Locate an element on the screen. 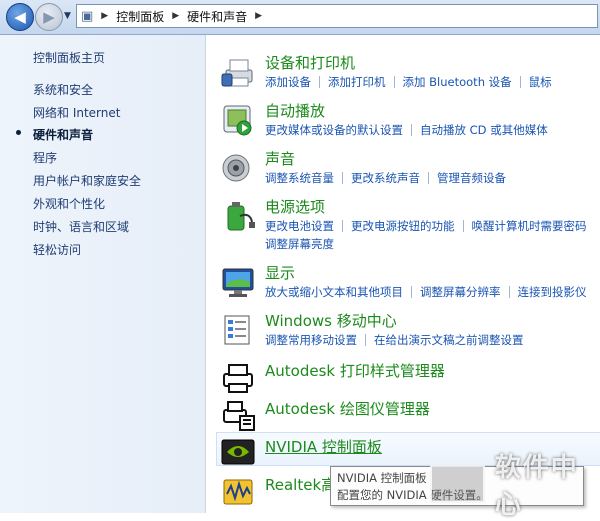 Image resolution: width=600 pixels, height=521 pixels. arrow-left-icon: ◀ is located at coordinates (20, 17).